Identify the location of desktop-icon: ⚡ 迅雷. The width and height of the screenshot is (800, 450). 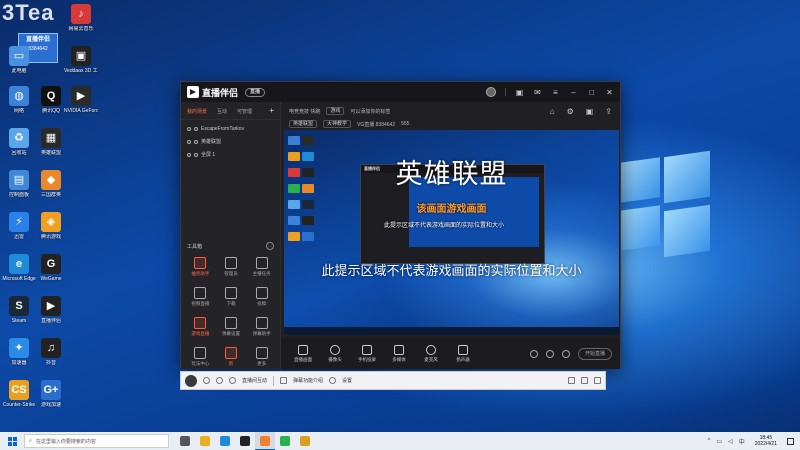
(19, 226).